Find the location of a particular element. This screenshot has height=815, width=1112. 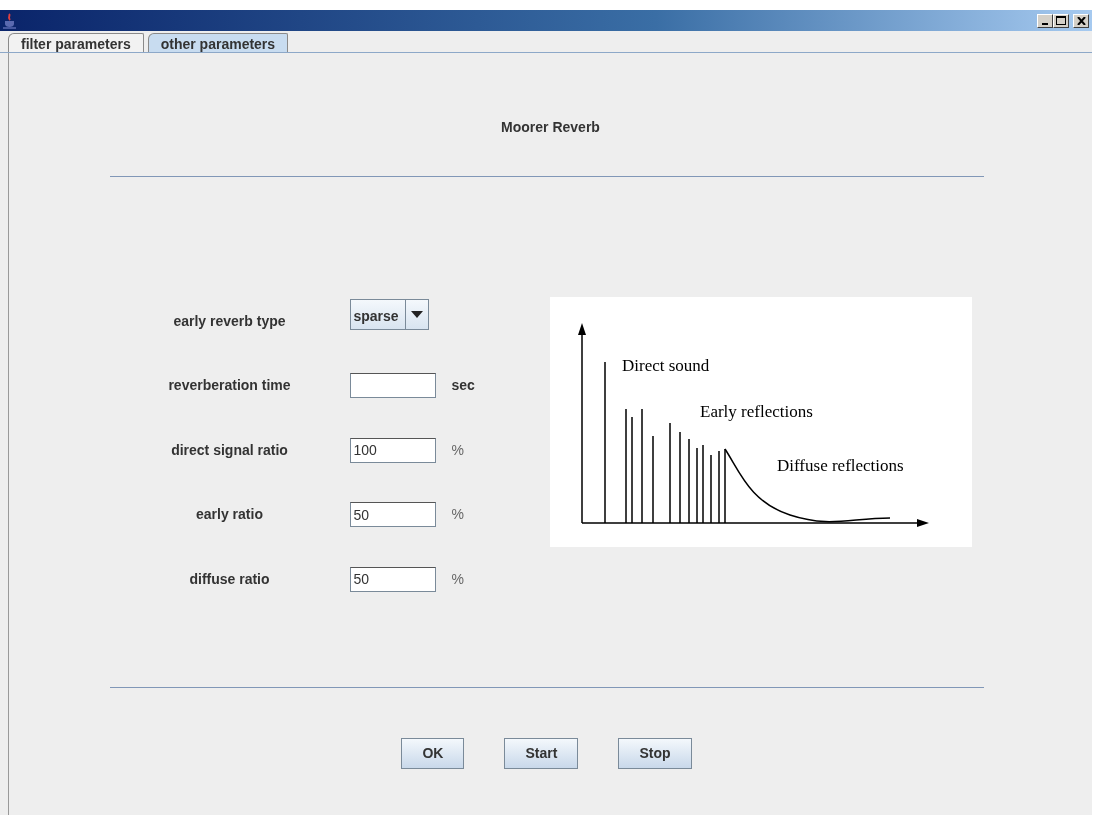

field-label: early ratio is located at coordinates (229, 515).